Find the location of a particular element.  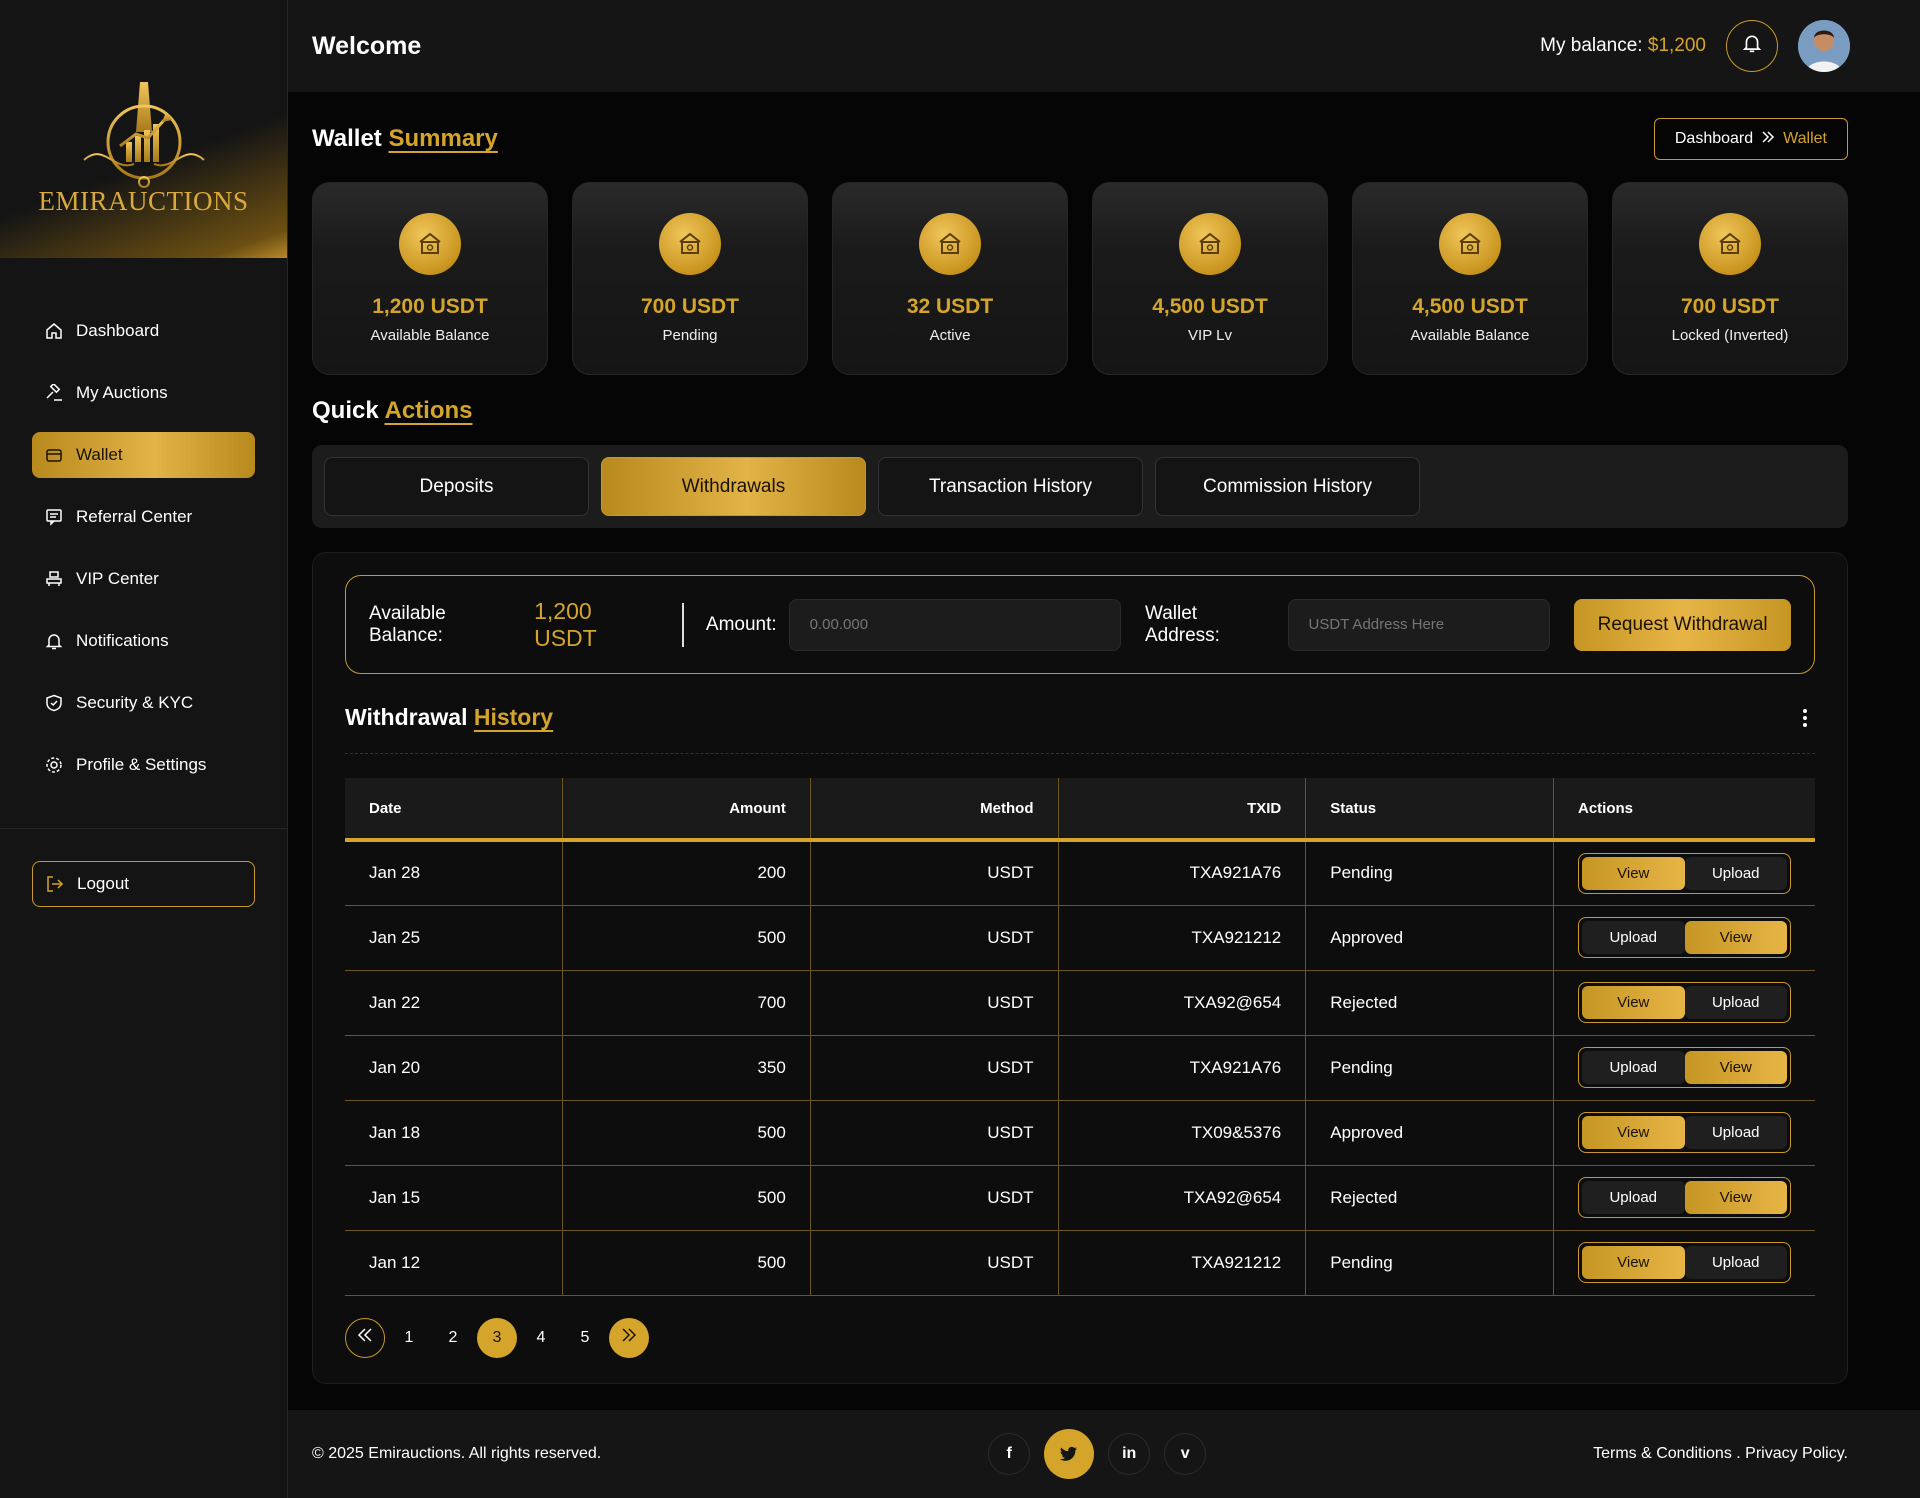

sidebar-item-referral-center: Referral Center is located at coordinates (143, 517).